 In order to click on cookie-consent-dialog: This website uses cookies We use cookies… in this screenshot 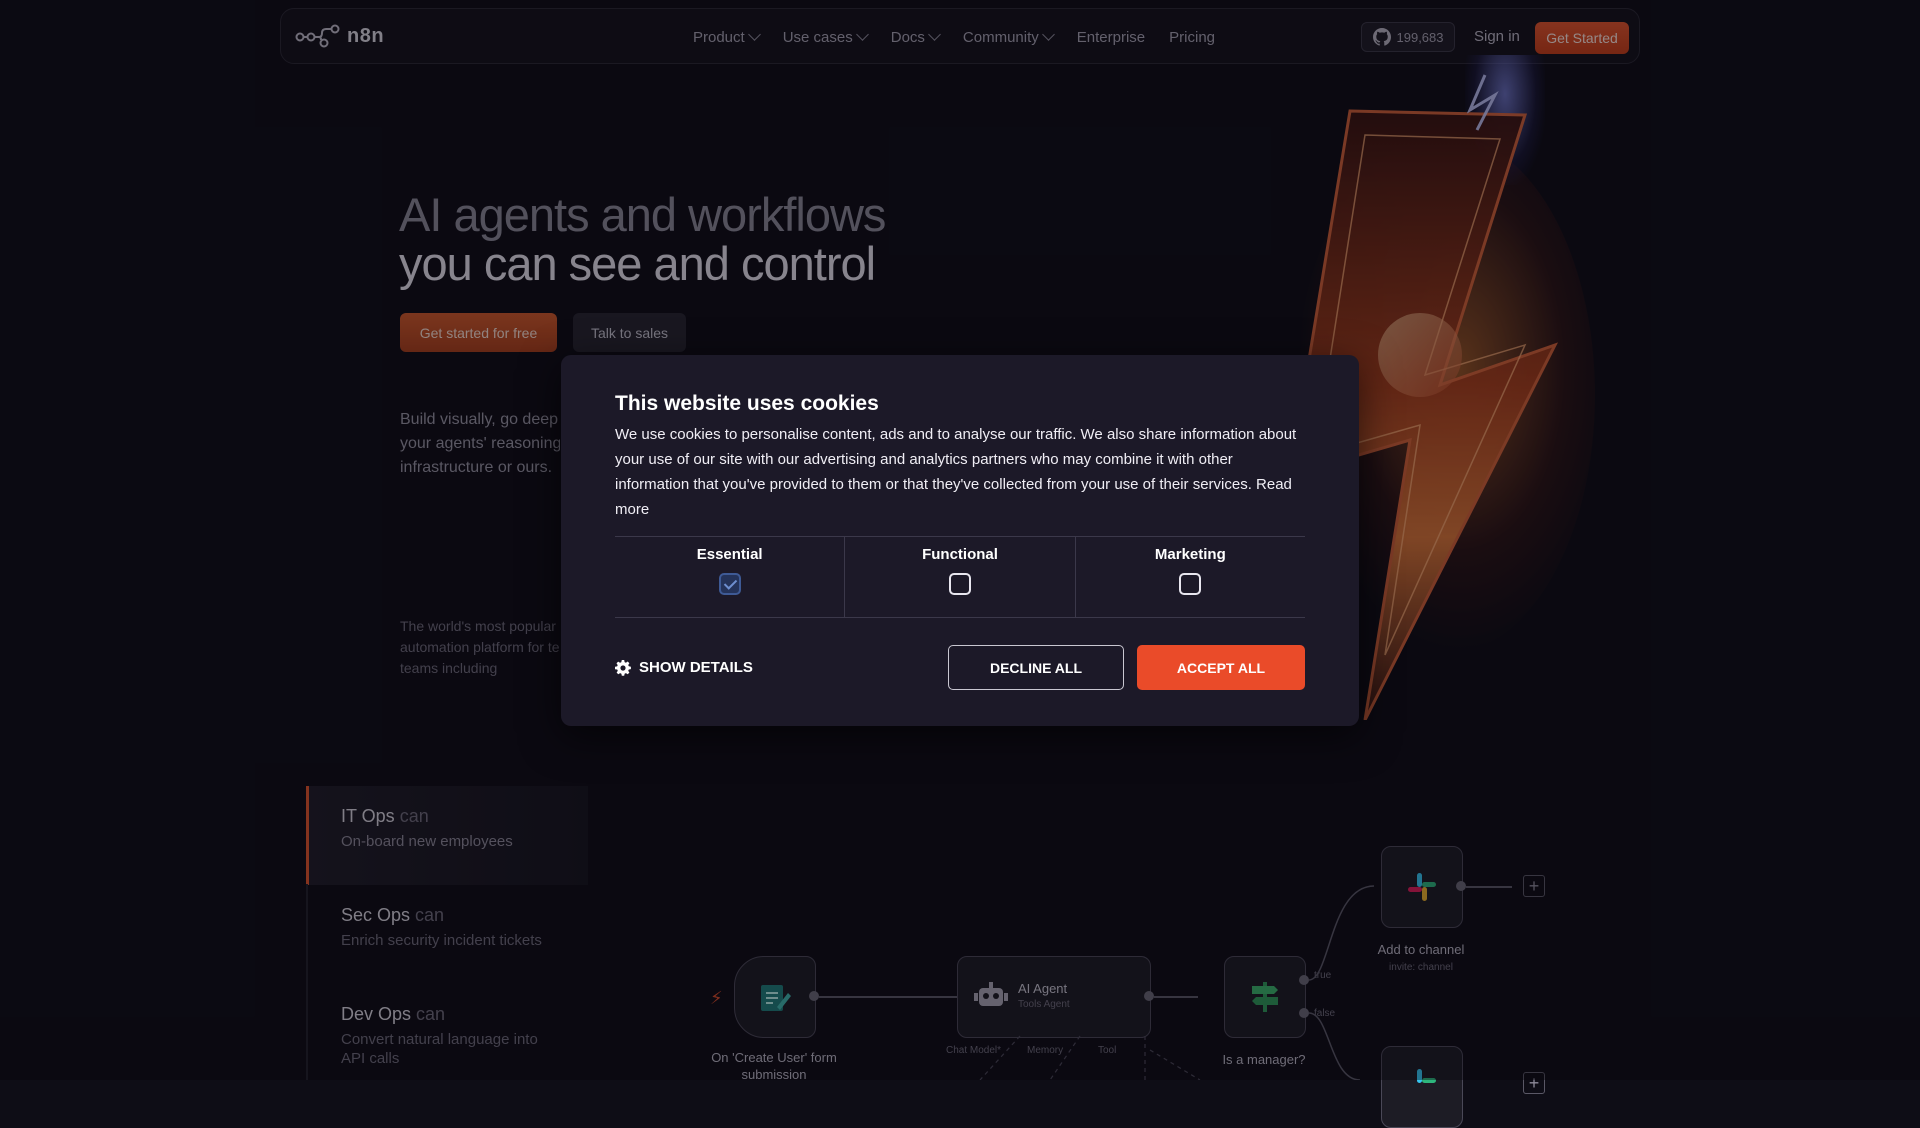, I will do `click(960, 540)`.